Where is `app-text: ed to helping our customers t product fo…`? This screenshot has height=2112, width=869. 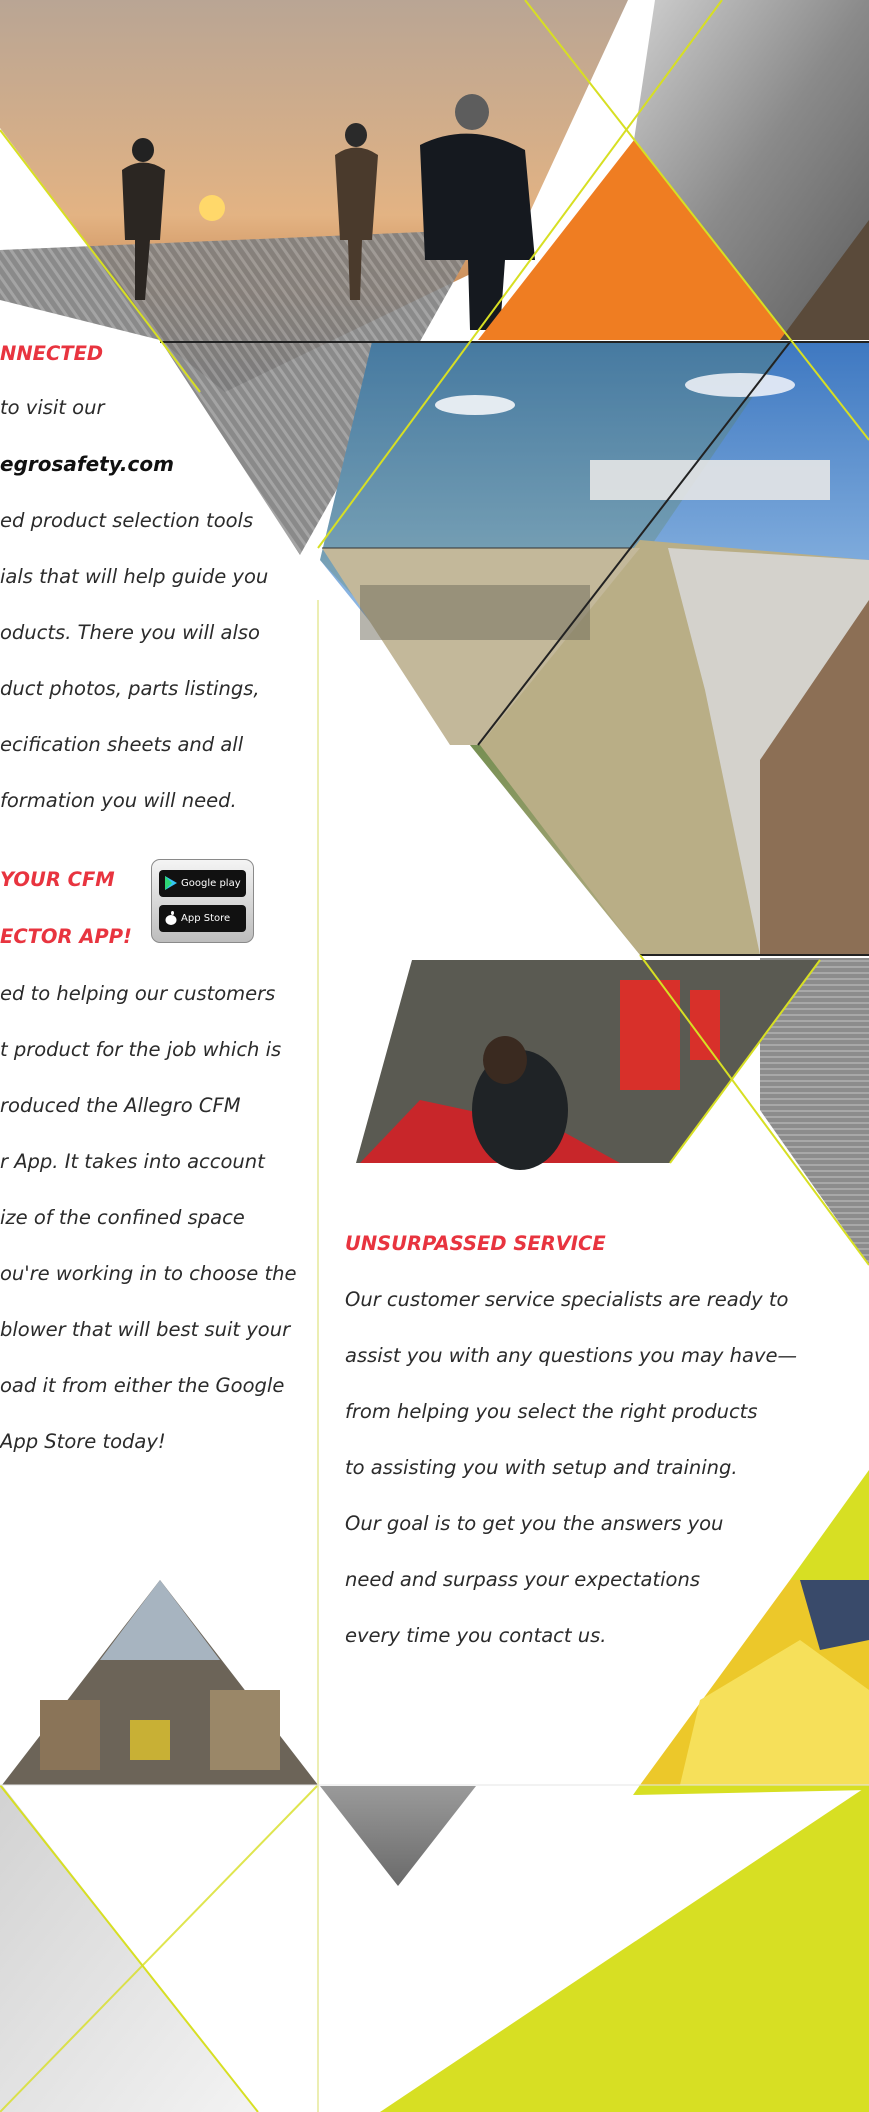 app-text: ed to helping our customers t product fo… is located at coordinates (148, 1218).